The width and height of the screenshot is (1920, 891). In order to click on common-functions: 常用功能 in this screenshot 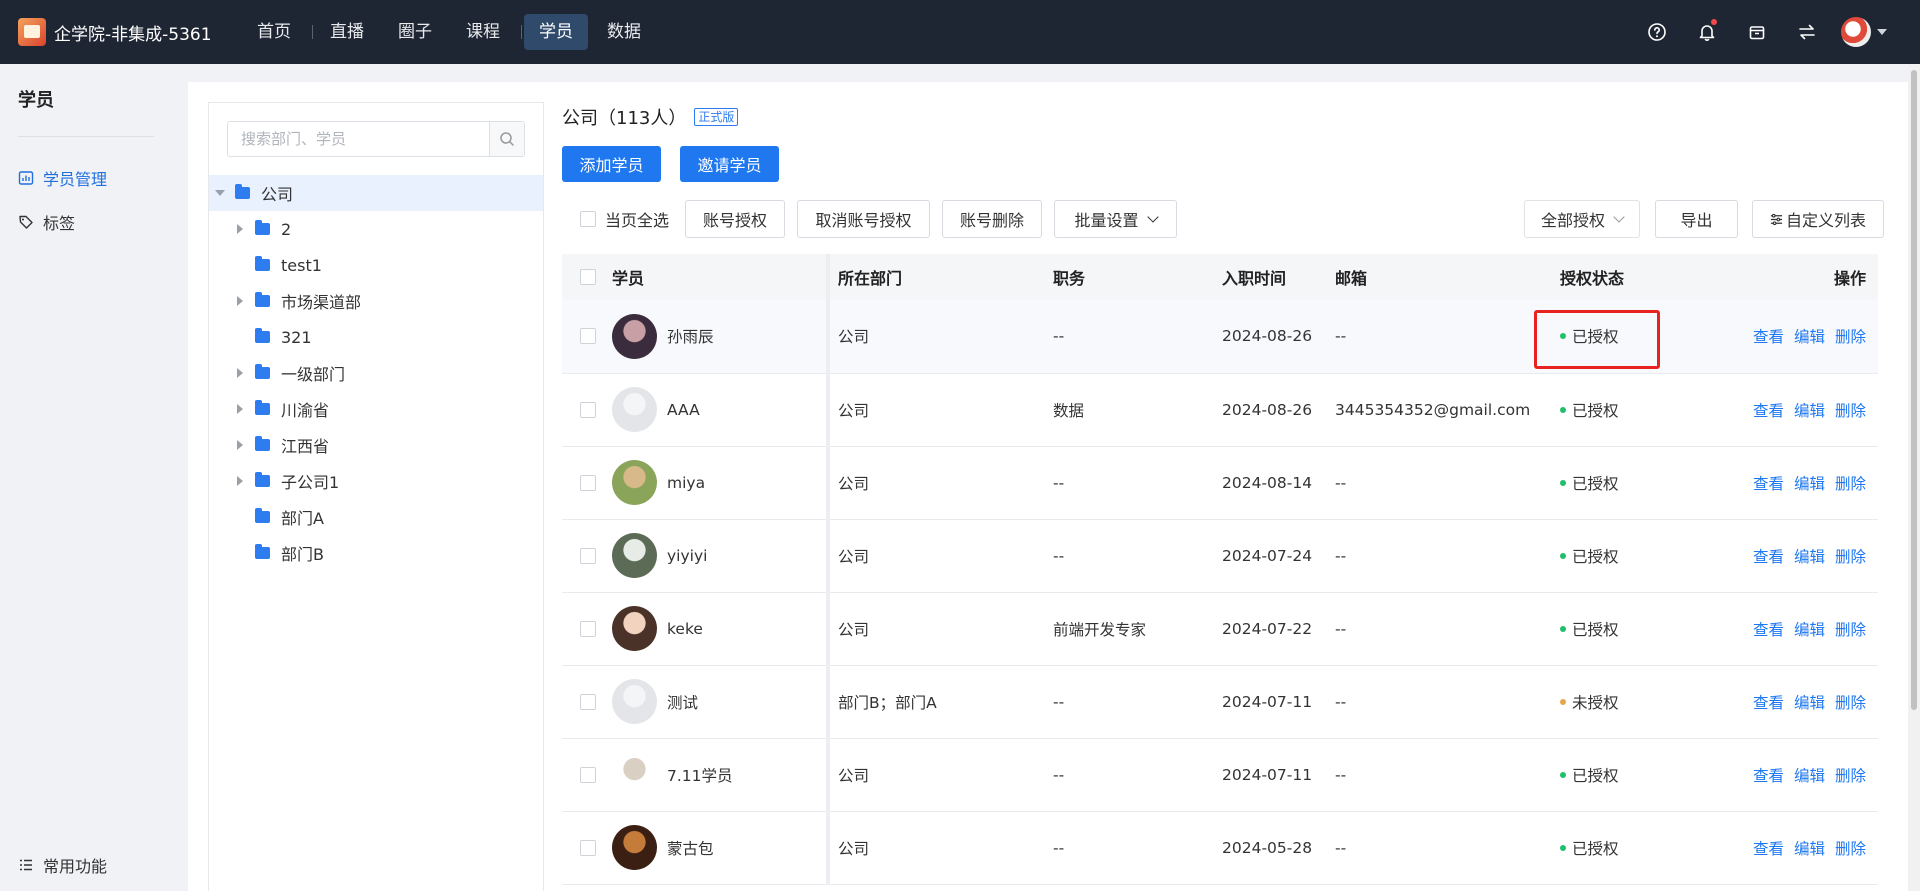, I will do `click(62, 865)`.